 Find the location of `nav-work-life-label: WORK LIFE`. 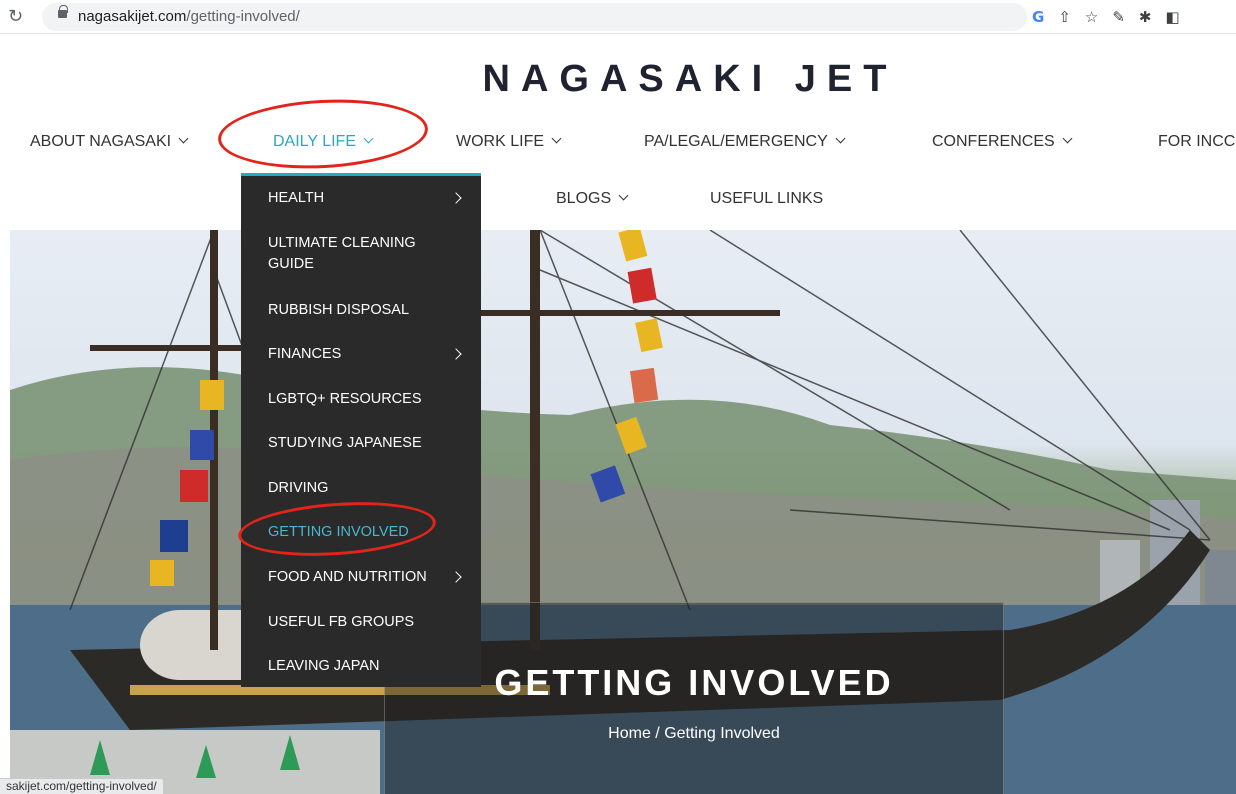

nav-work-life-label: WORK LIFE is located at coordinates (500, 141).